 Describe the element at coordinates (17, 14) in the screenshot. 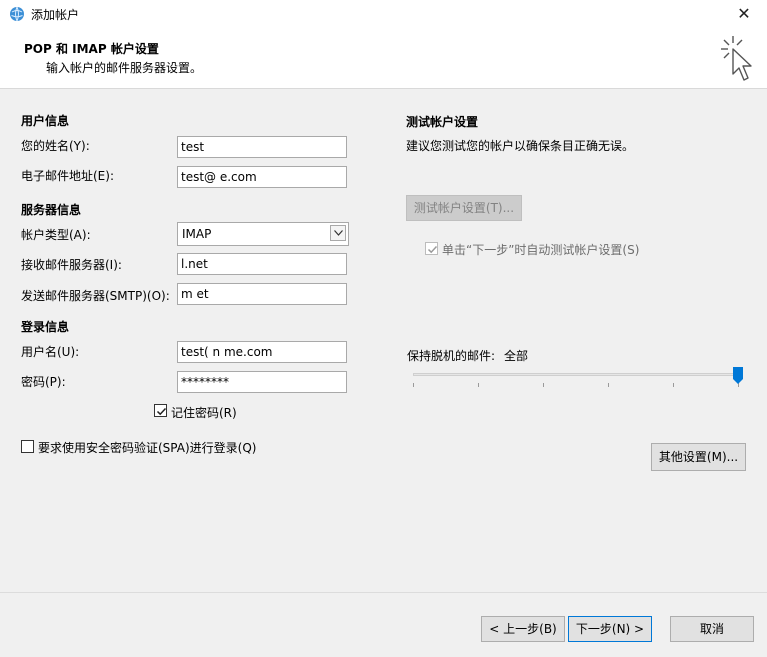

I see `globe-mail-icon` at that location.